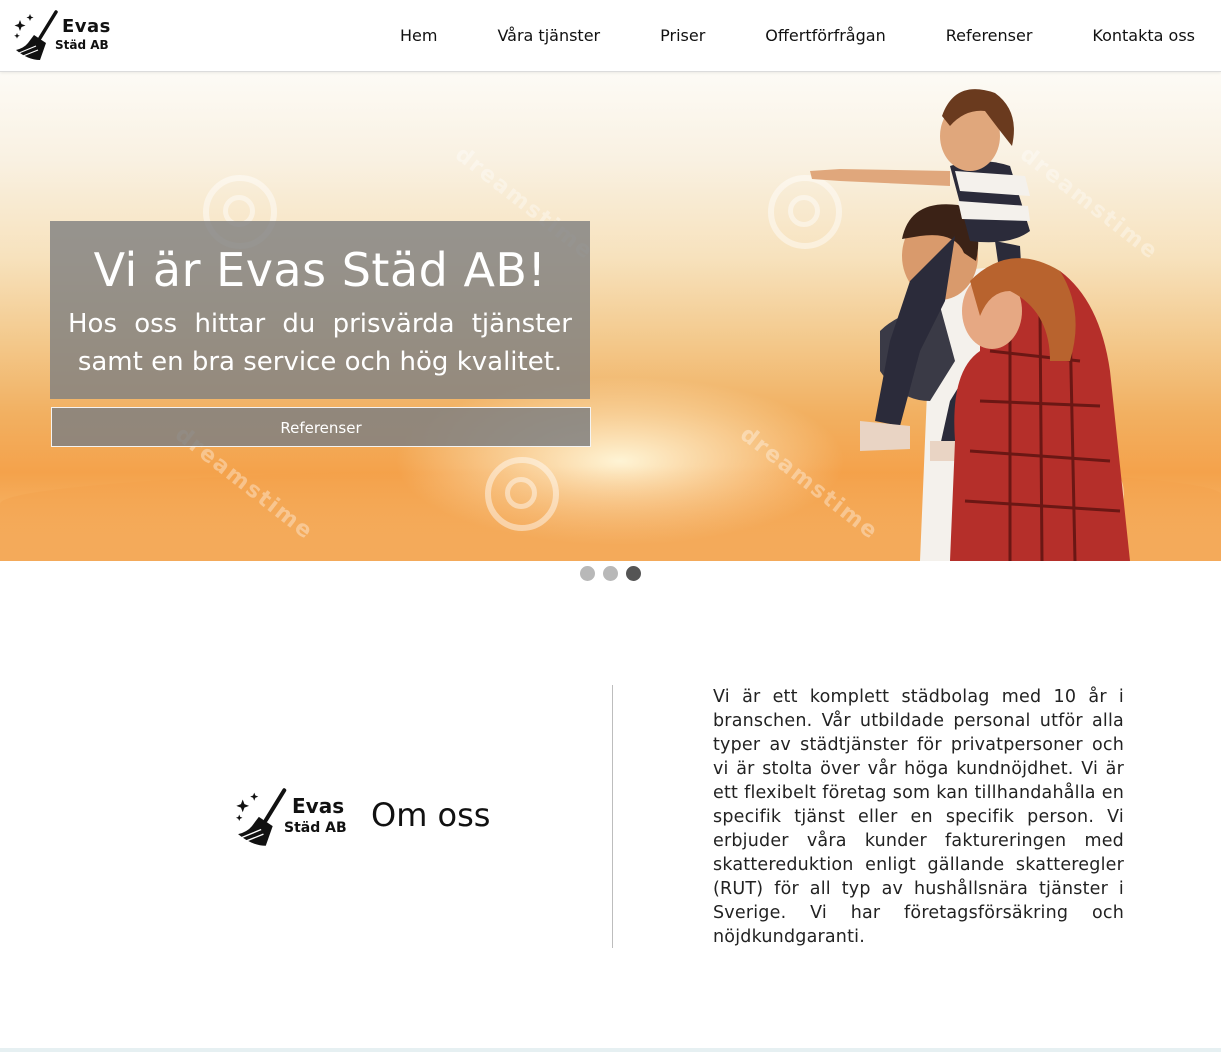 This screenshot has height=1052, width=1221. What do you see at coordinates (86, 26) in the screenshot?
I see `logo-text-line1: Evas` at bounding box center [86, 26].